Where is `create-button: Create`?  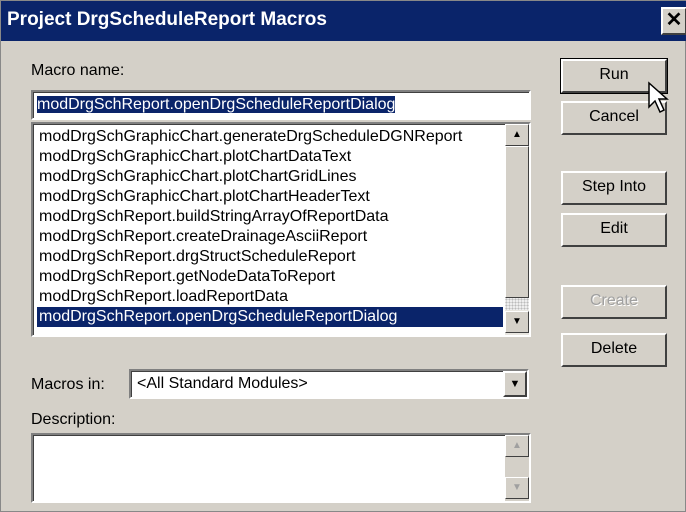
create-button: Create is located at coordinates (614, 302).